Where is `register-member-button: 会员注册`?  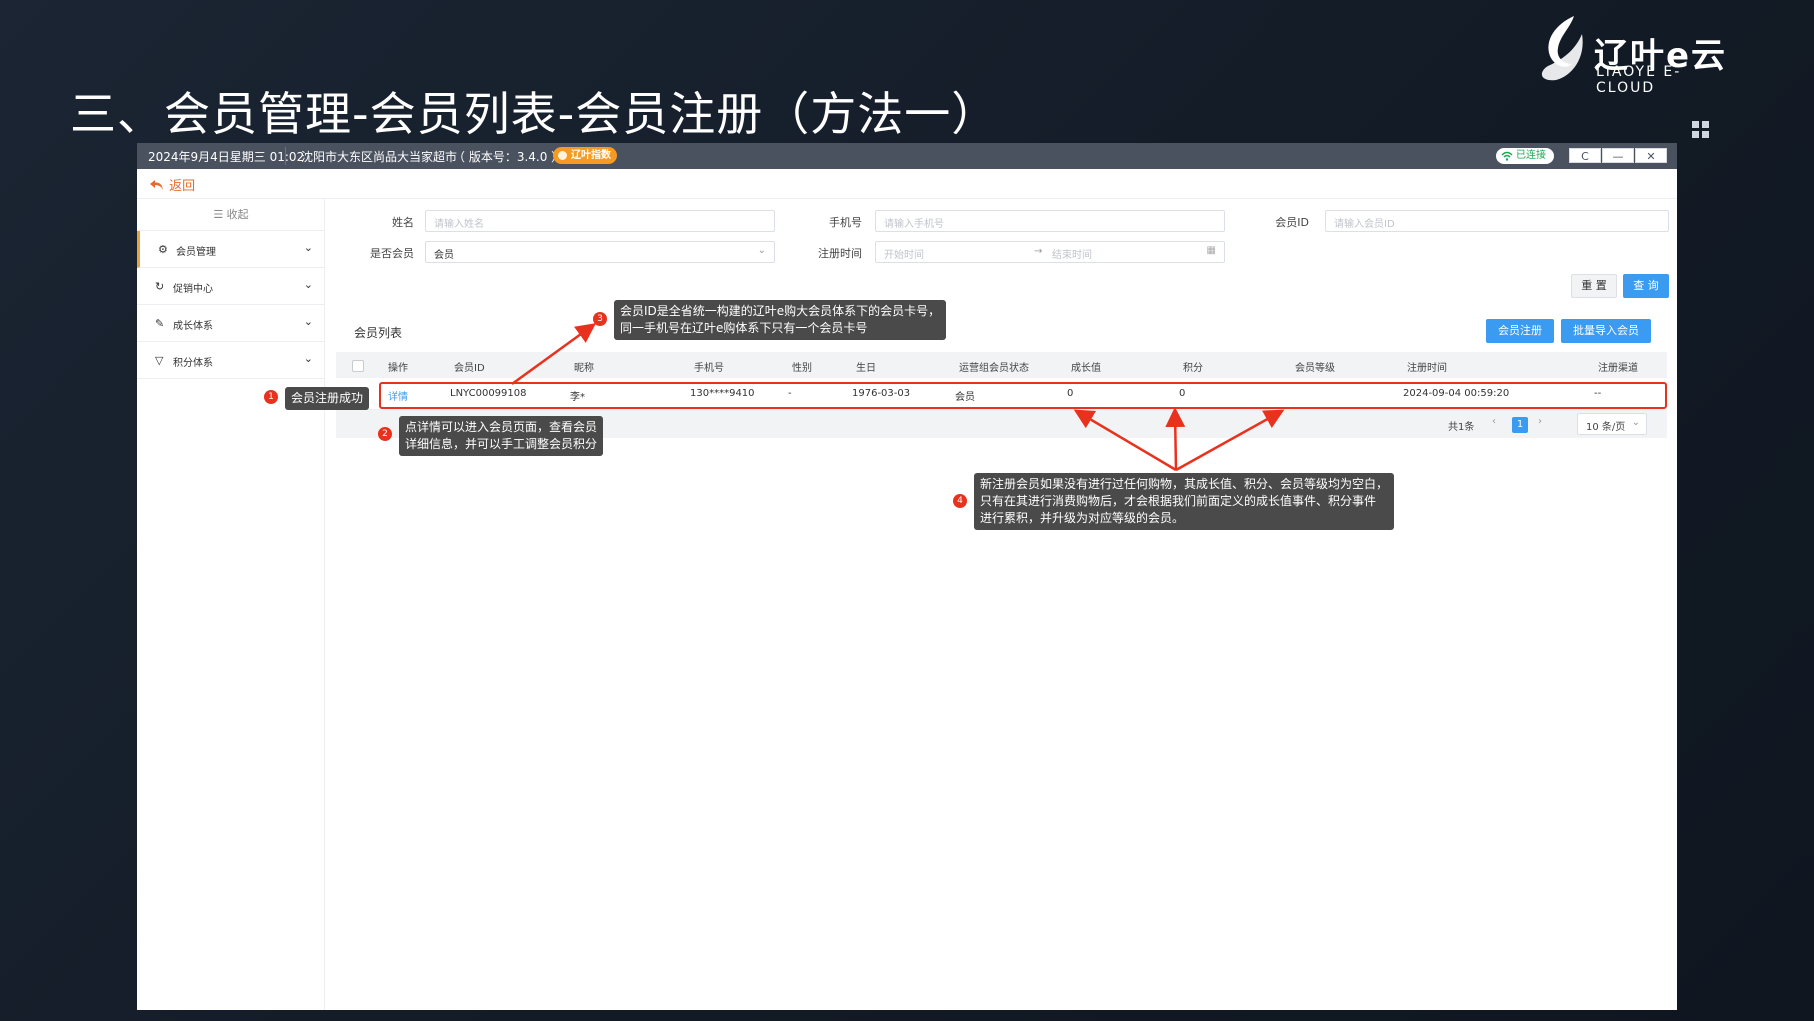
register-member-button: 会员注册 is located at coordinates (1520, 331).